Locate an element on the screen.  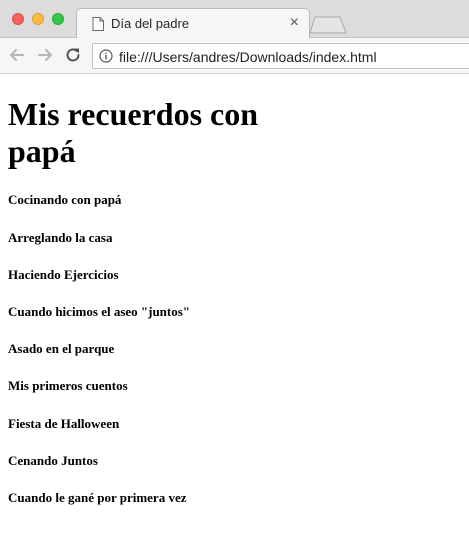
reload-icon is located at coordinates (73, 55).